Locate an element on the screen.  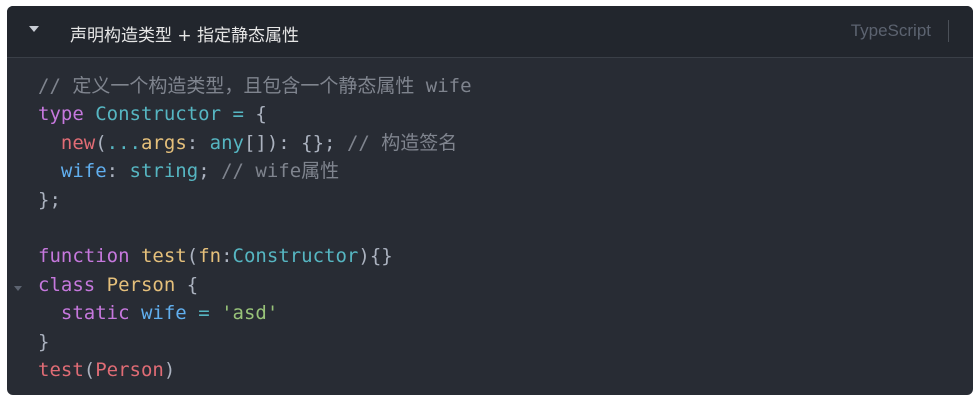
code-line: new(...args: any[]): {}; // 构造签名 is located at coordinates (255, 143).